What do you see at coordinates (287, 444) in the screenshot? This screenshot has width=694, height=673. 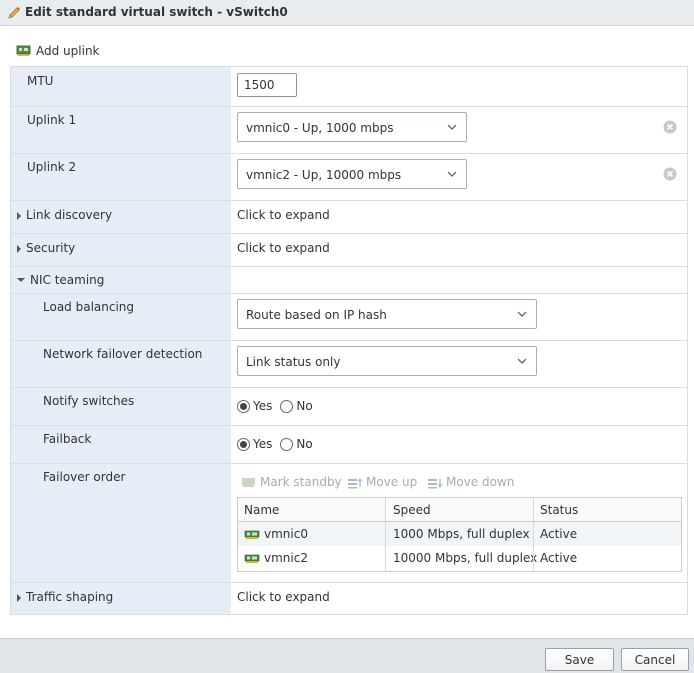 I see `failback-no-radio` at bounding box center [287, 444].